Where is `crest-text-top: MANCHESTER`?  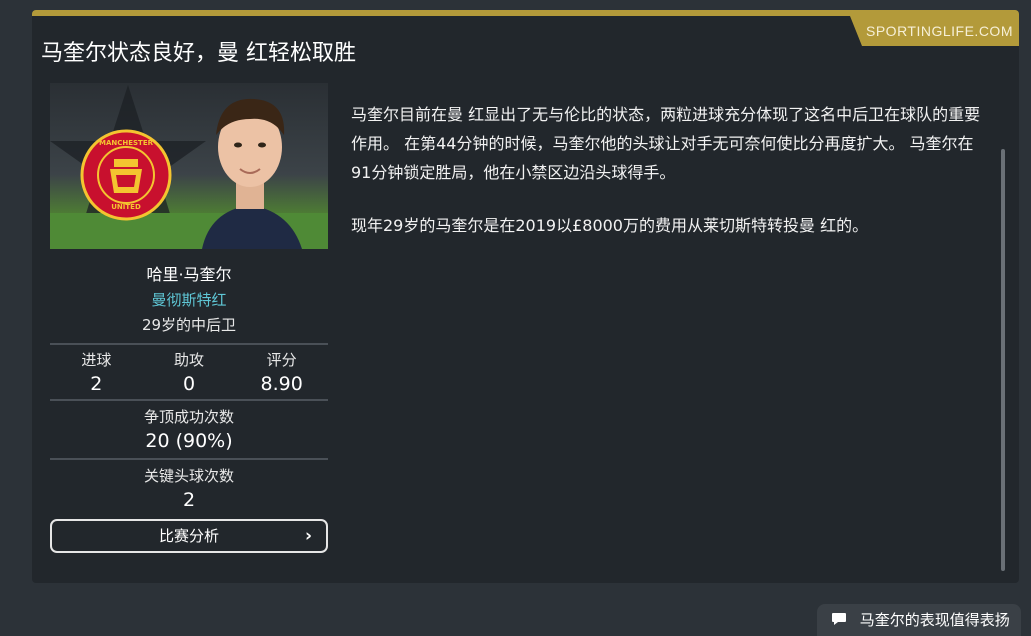 crest-text-top: MANCHESTER is located at coordinates (126, 143).